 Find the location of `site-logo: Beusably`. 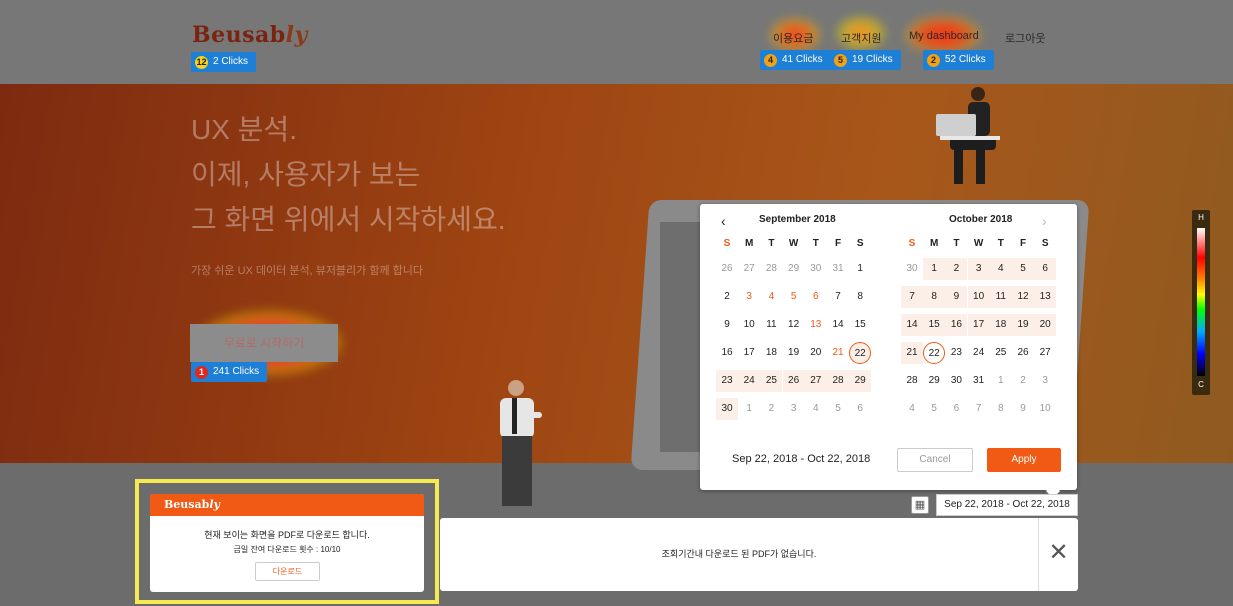

site-logo: Beusably is located at coordinates (250, 35).